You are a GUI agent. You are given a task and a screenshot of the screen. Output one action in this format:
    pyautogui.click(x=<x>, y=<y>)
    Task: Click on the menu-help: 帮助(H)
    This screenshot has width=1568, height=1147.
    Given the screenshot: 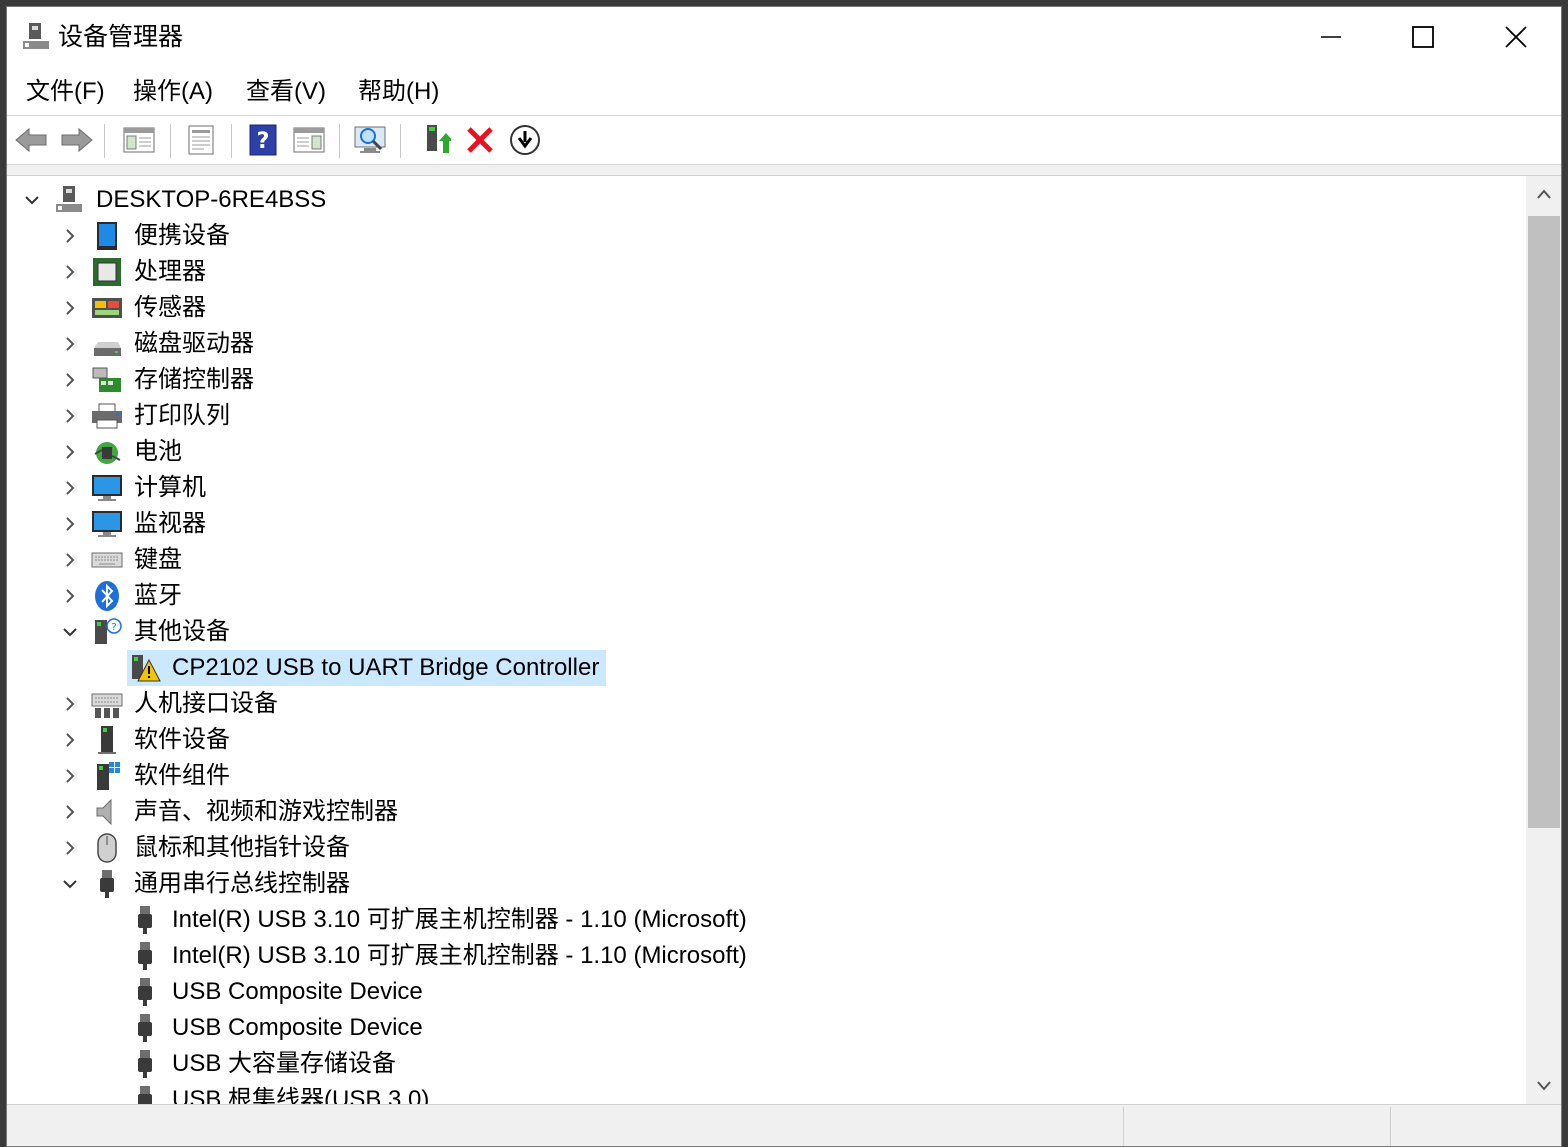 What is the action you would take?
    pyautogui.click(x=398, y=92)
    